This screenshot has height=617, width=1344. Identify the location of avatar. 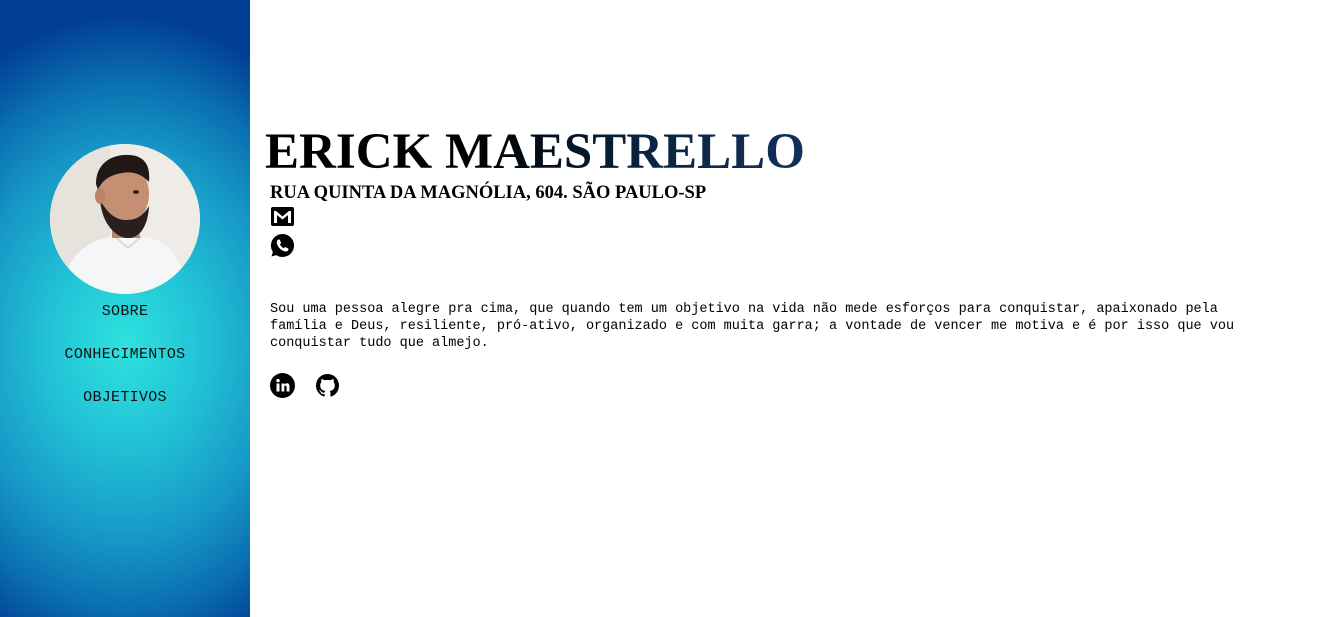
(125, 219).